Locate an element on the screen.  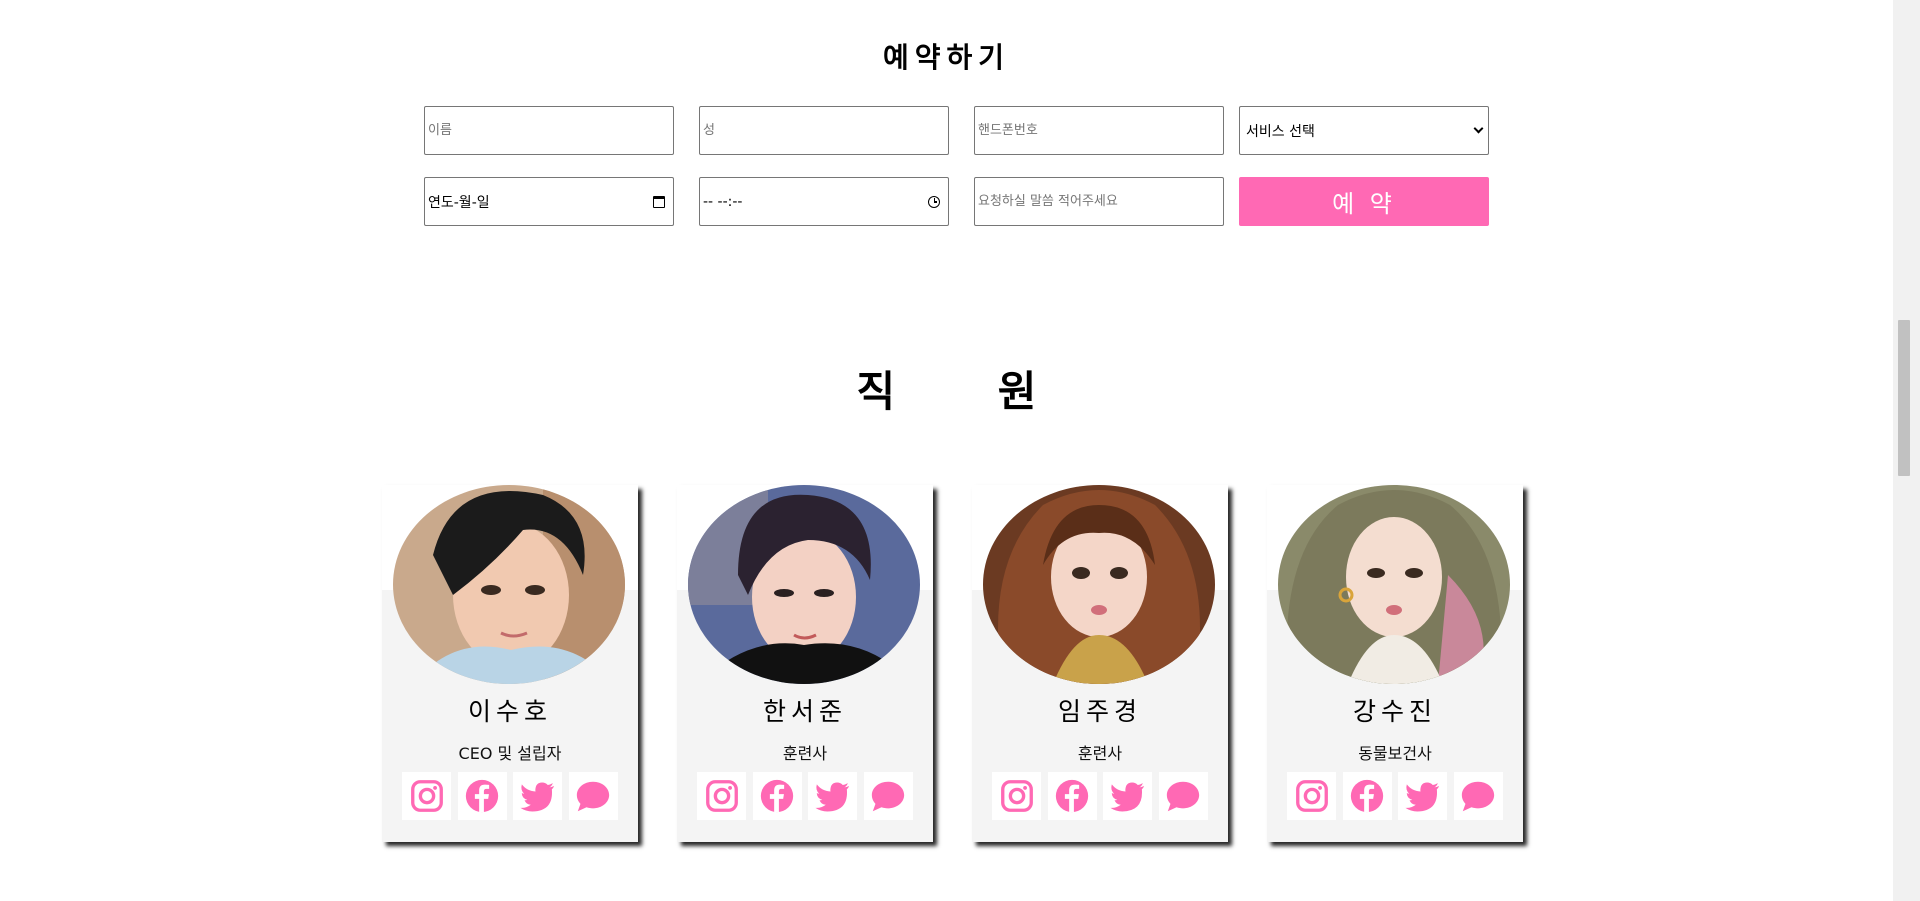
time-input: -- --:-- is located at coordinates (824, 201).